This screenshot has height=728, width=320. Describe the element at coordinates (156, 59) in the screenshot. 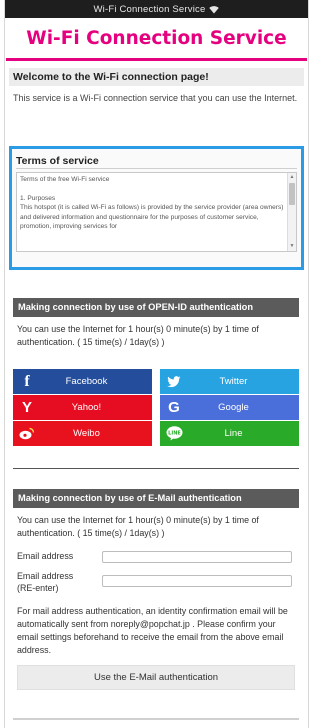

I see `title-divider` at that location.